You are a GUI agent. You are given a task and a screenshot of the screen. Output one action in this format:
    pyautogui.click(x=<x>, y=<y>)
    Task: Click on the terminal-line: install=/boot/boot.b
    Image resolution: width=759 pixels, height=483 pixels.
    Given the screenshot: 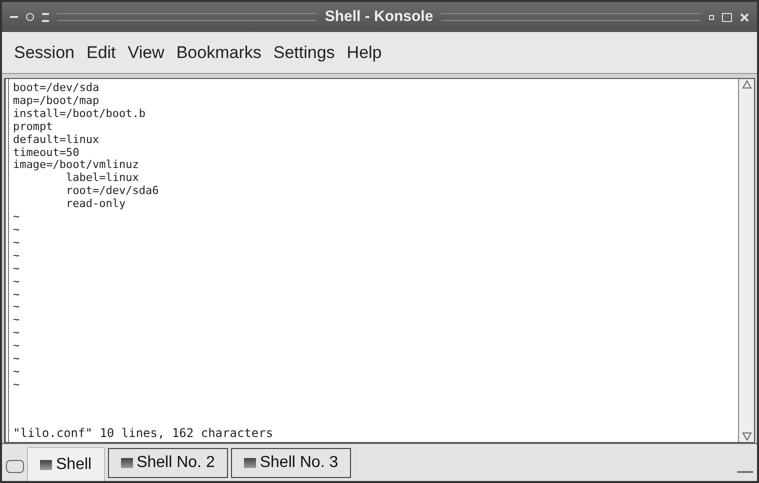 What is the action you would take?
    pyautogui.click(x=79, y=114)
    